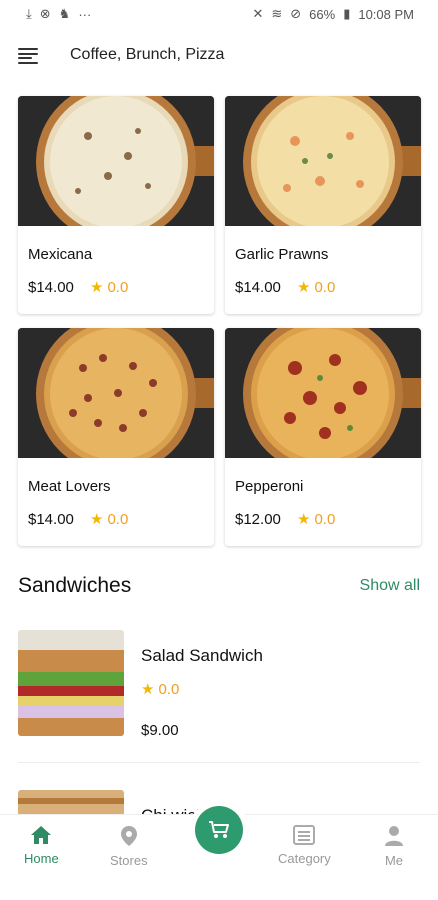  Describe the element at coordinates (147, 54) in the screenshot. I see `page-title: Coffee, Brunch, Pizza` at that location.